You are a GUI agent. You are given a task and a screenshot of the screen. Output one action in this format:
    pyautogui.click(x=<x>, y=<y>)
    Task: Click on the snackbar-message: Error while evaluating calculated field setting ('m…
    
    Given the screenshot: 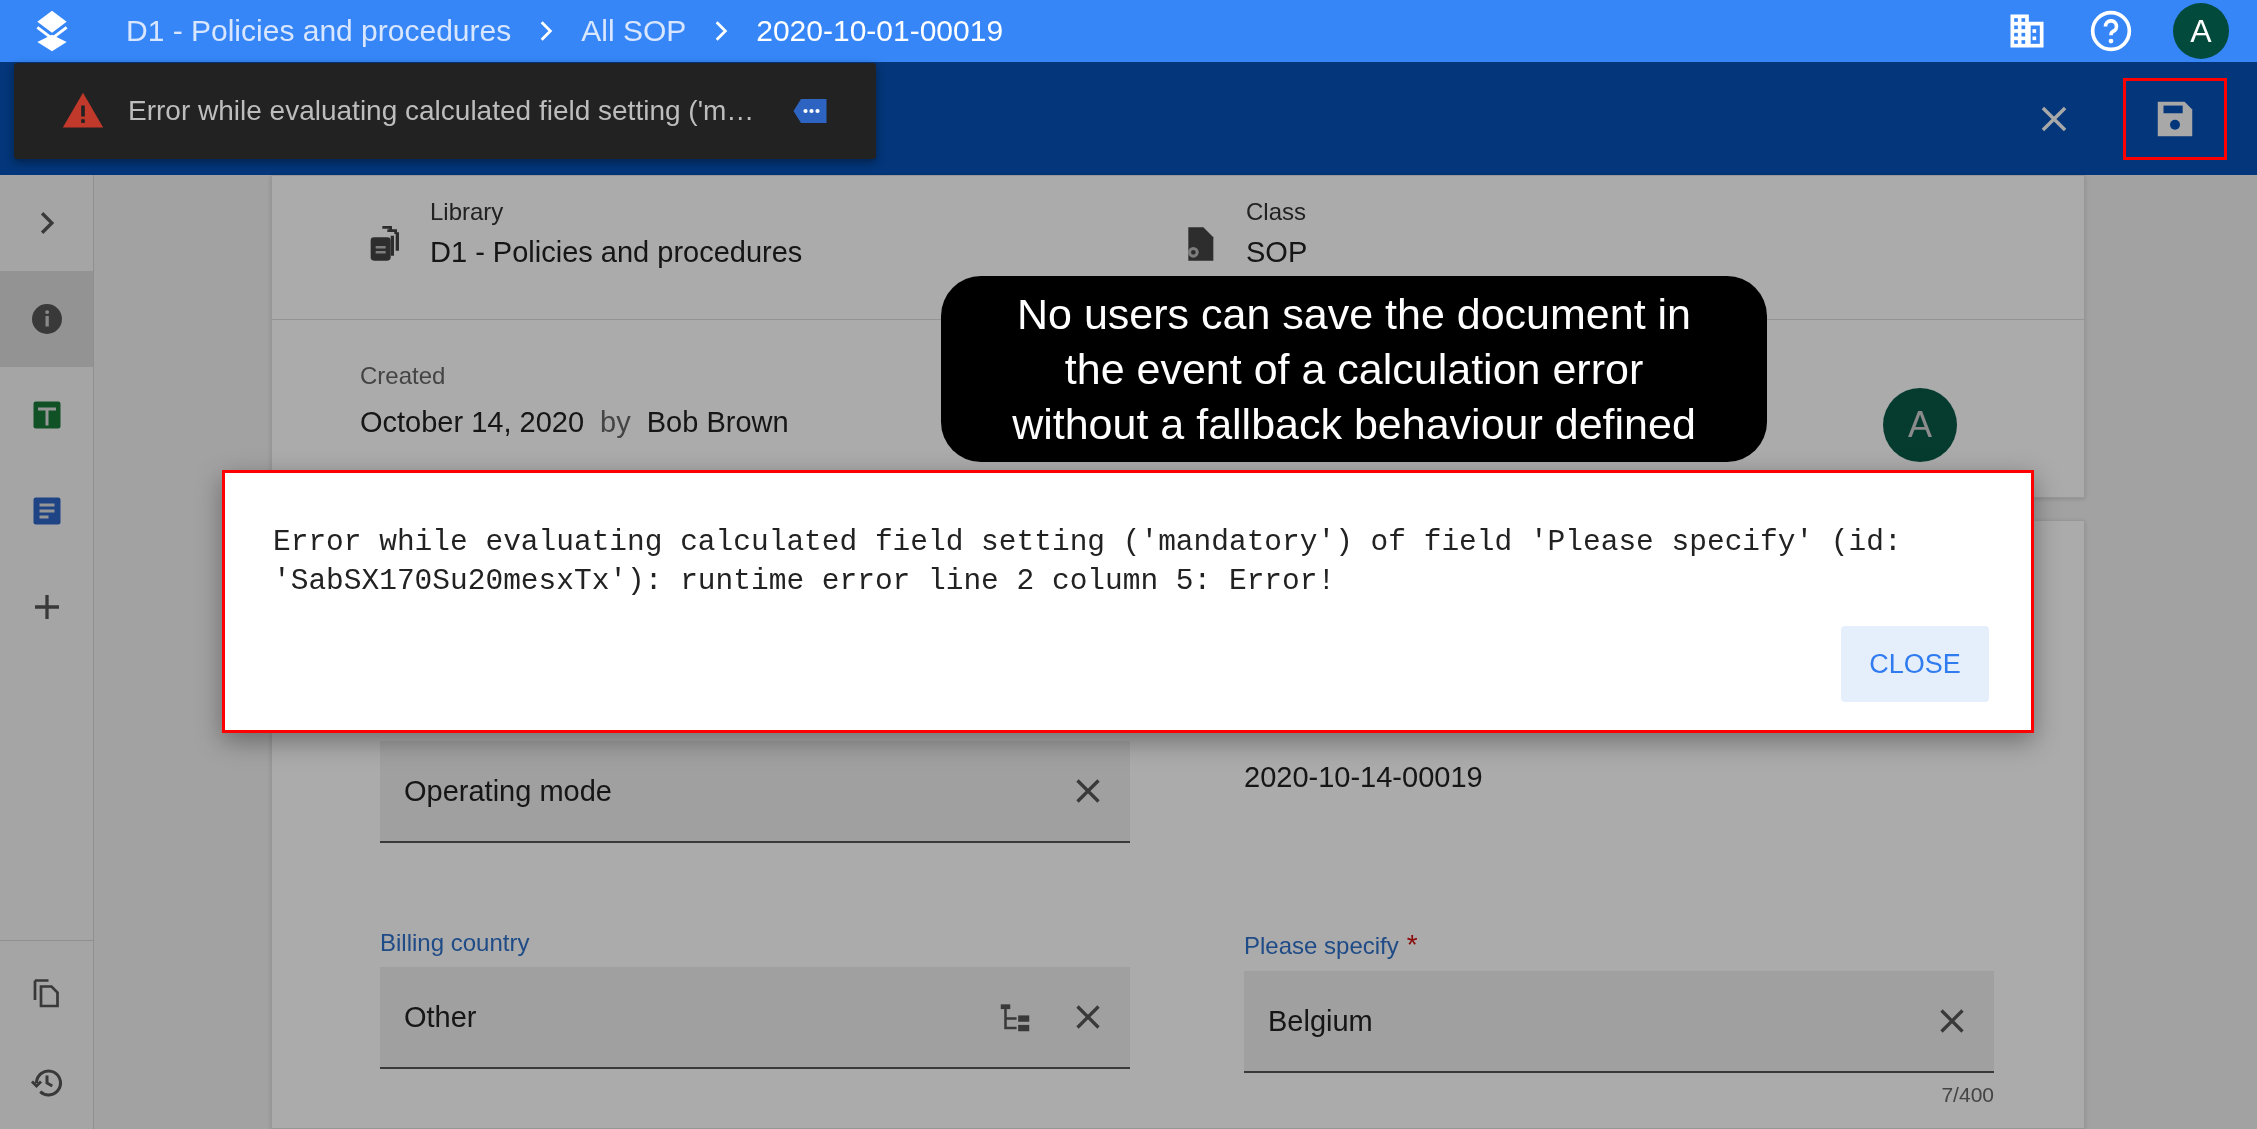 What is the action you would take?
    pyautogui.click(x=442, y=110)
    